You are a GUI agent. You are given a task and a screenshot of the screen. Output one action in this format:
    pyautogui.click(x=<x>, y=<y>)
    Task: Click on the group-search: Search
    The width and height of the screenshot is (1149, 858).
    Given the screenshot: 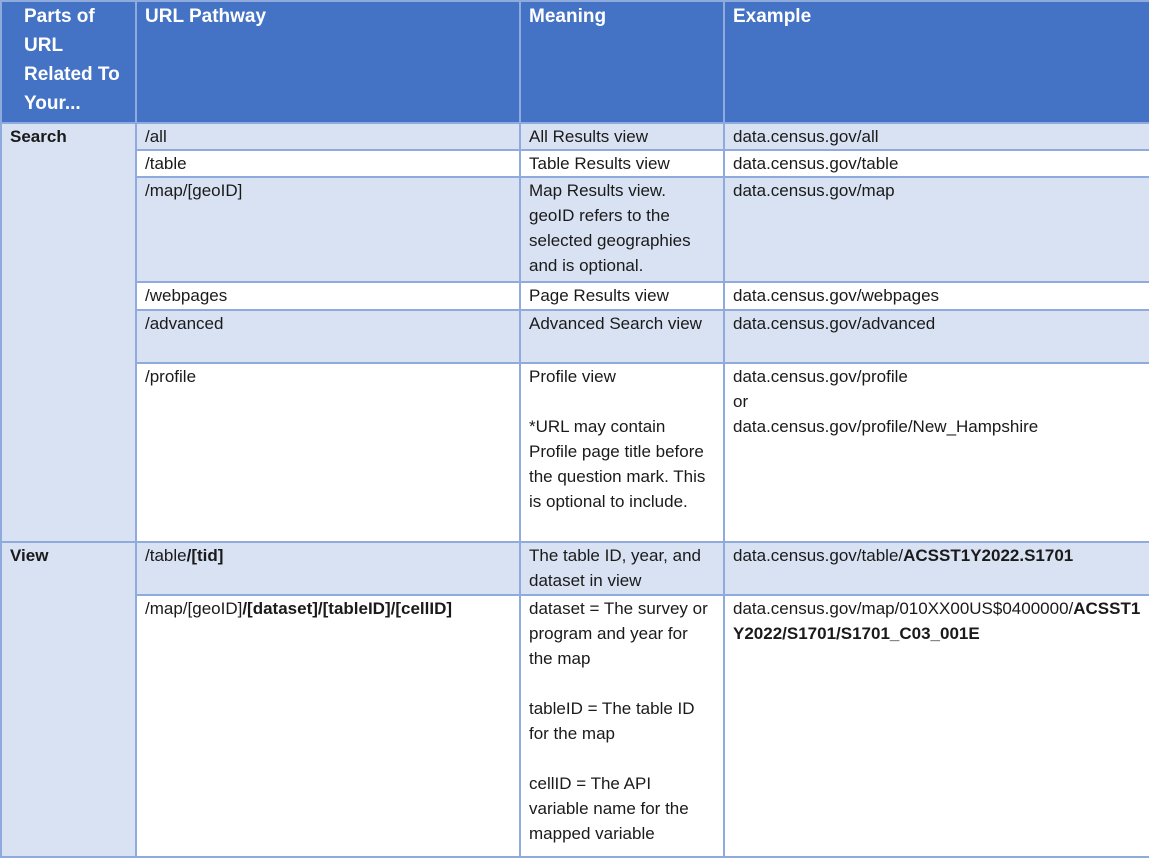 What is the action you would take?
    pyautogui.click(x=68, y=332)
    